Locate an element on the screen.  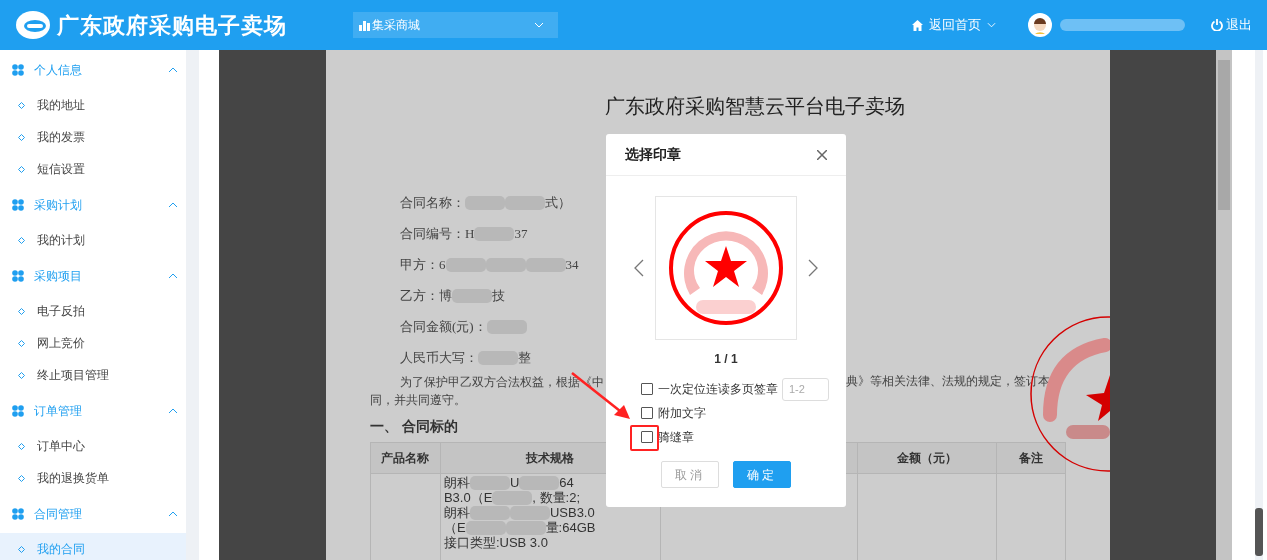
document-text: 合同金额(元)： is located at coordinates (443, 326).